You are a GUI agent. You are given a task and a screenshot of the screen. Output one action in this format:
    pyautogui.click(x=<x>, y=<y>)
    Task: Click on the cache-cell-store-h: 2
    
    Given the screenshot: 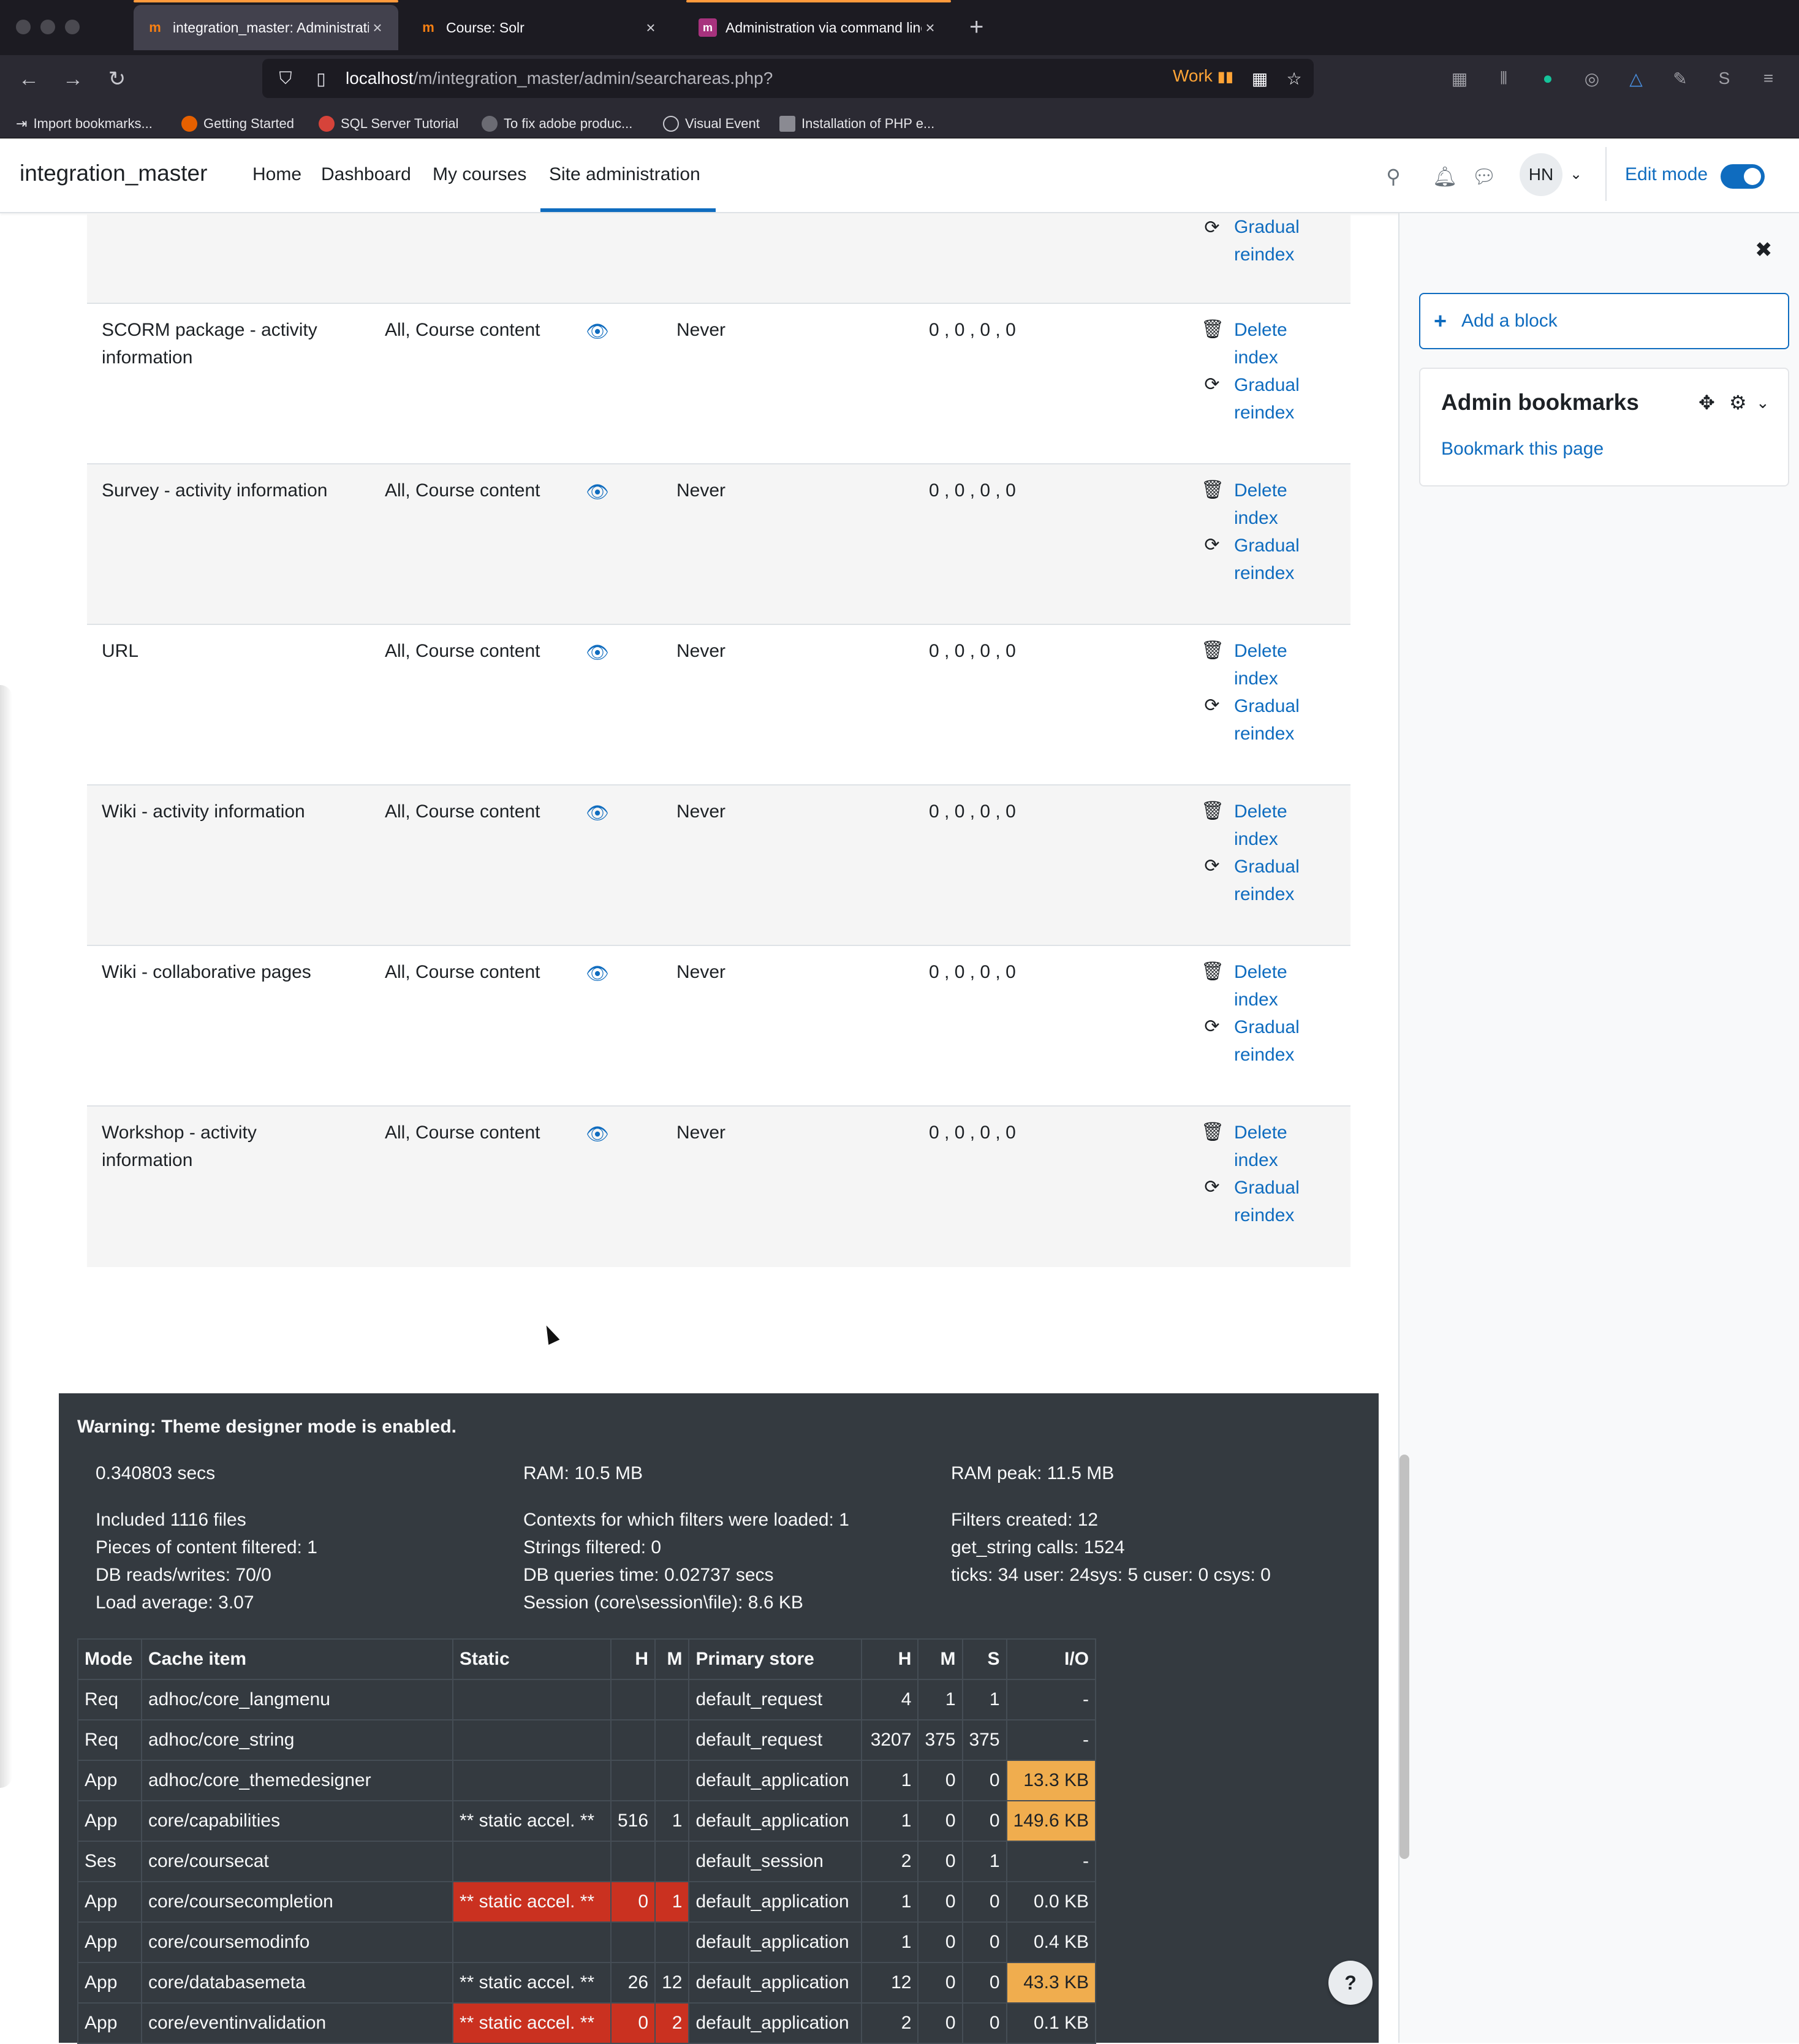 What is the action you would take?
    pyautogui.click(x=890, y=2023)
    